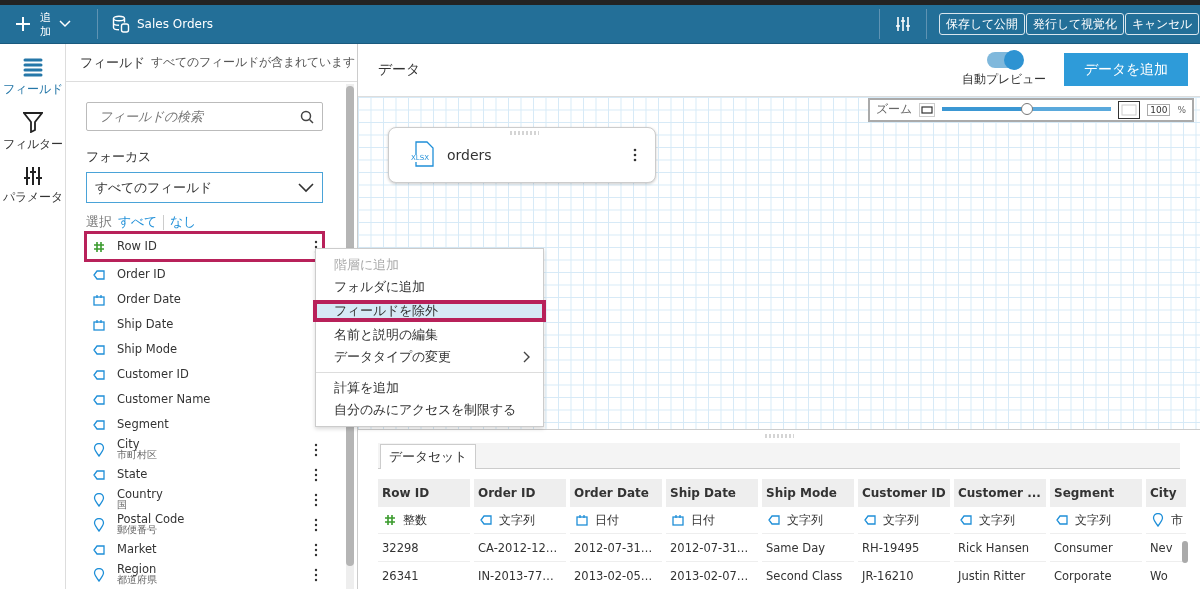  What do you see at coordinates (204, 549) in the screenshot?
I see `field-item: Market` at bounding box center [204, 549].